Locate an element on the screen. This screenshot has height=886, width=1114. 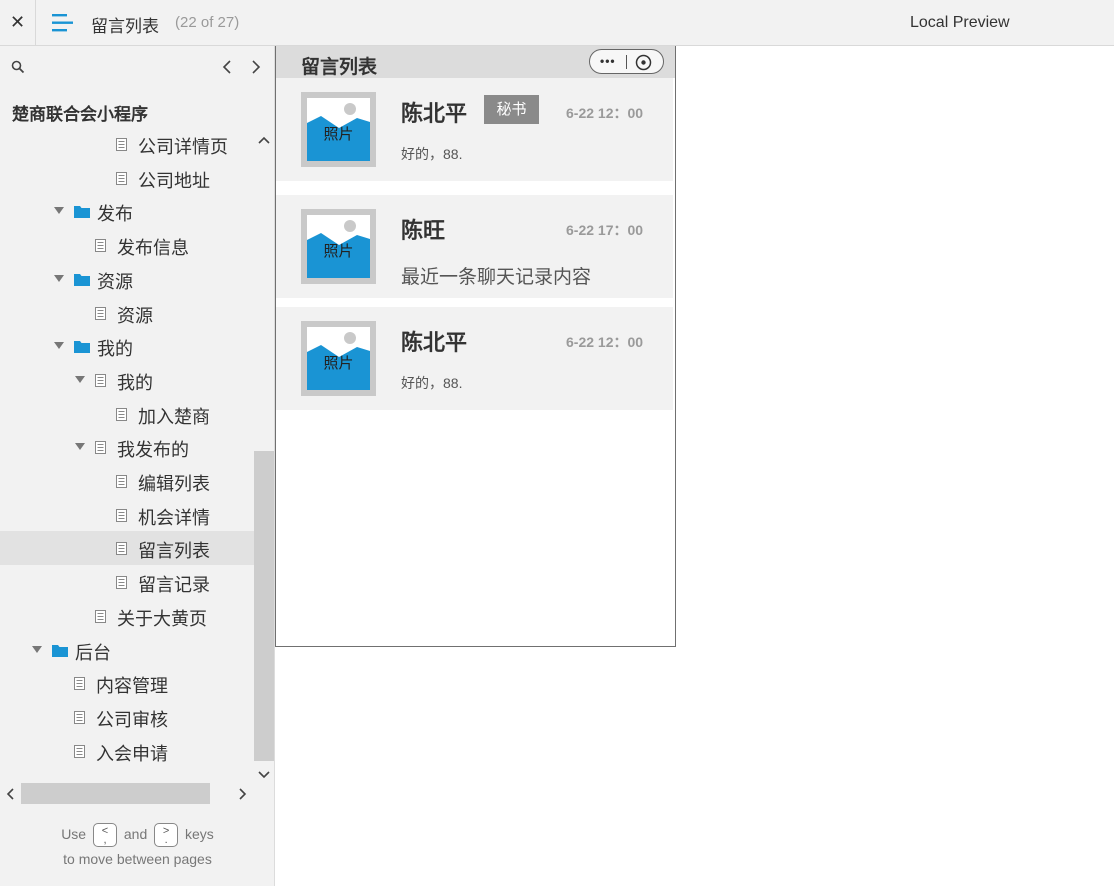
message-item: 照片 陈北平 秘书 6-22 12：00 好的，88. is located at coordinates (474, 129).